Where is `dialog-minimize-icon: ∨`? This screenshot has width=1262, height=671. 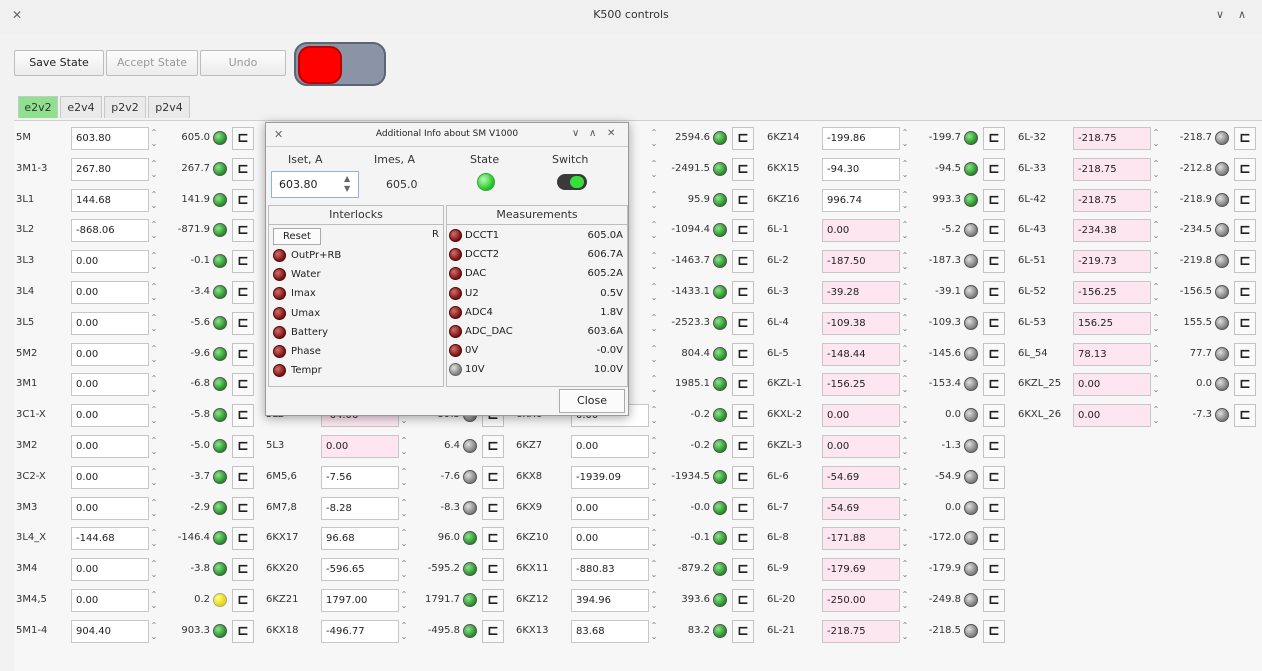 dialog-minimize-icon: ∨ is located at coordinates (575, 133).